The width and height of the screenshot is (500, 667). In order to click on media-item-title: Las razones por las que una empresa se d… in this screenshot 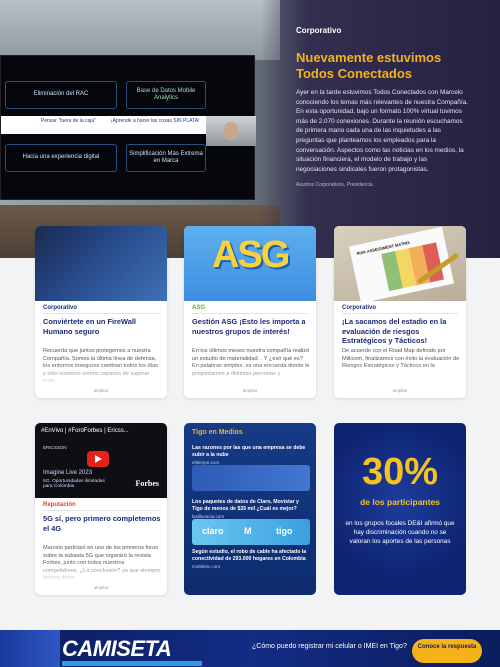, I will do `click(251, 452)`.